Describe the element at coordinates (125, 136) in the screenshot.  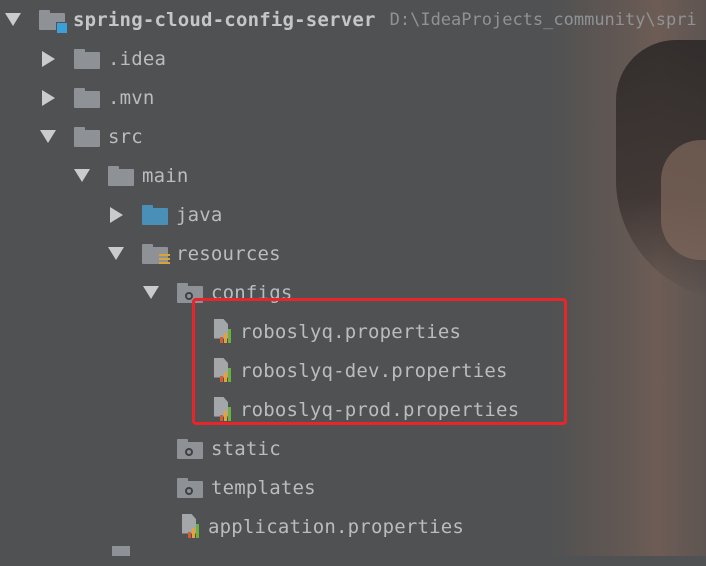
I see `tree-item-label: src` at that location.